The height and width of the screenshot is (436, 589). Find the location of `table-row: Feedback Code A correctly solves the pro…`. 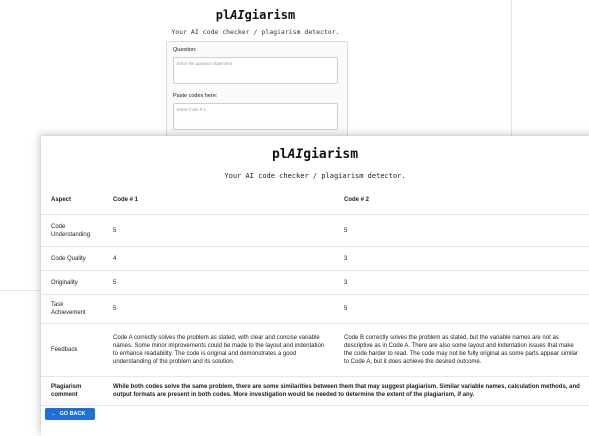

table-row: Feedback Code A correctly solves the pro… is located at coordinates (315, 350).